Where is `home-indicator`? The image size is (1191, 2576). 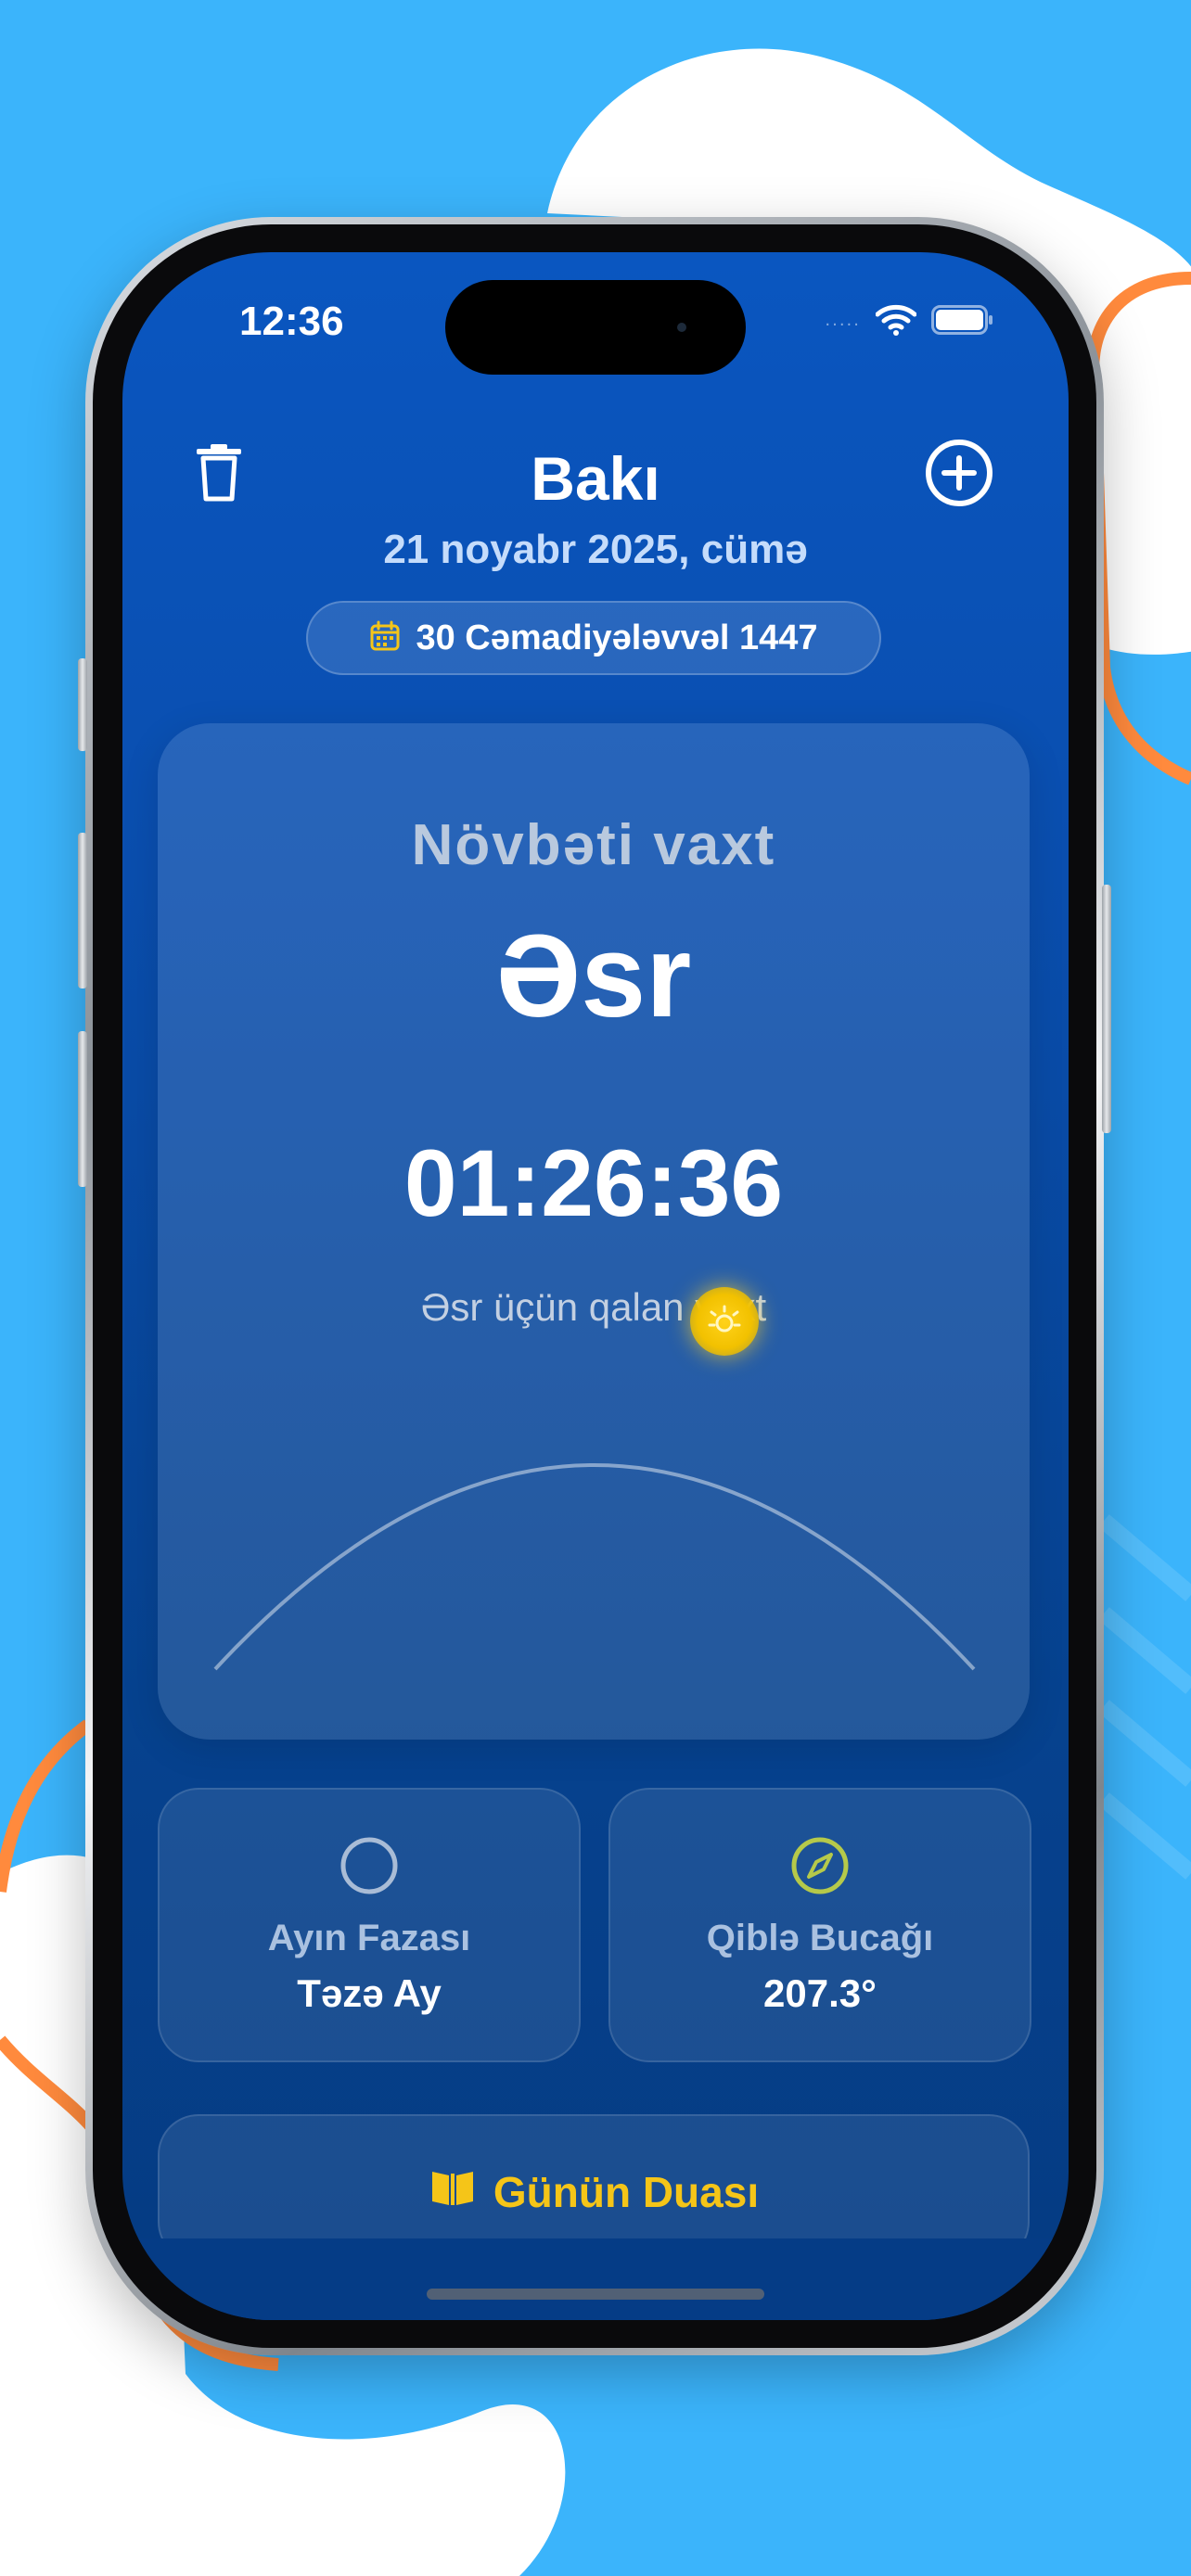
home-indicator is located at coordinates (595, 2294).